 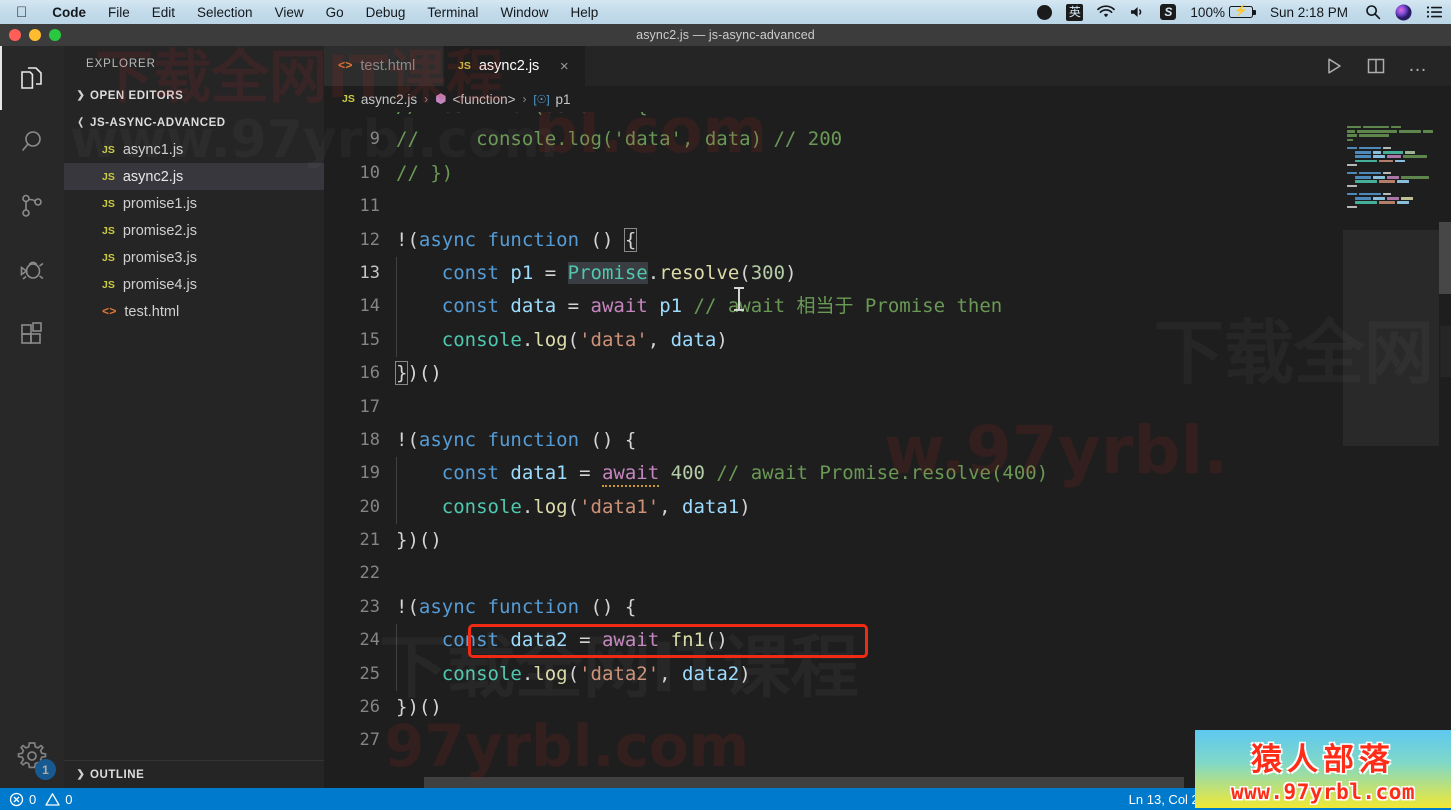 I want to click on menu-item-view: View, so click(x=289, y=12).